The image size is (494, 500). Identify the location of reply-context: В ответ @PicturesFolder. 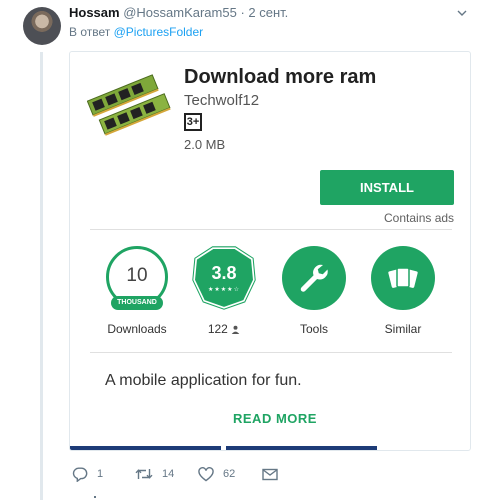
(136, 32).